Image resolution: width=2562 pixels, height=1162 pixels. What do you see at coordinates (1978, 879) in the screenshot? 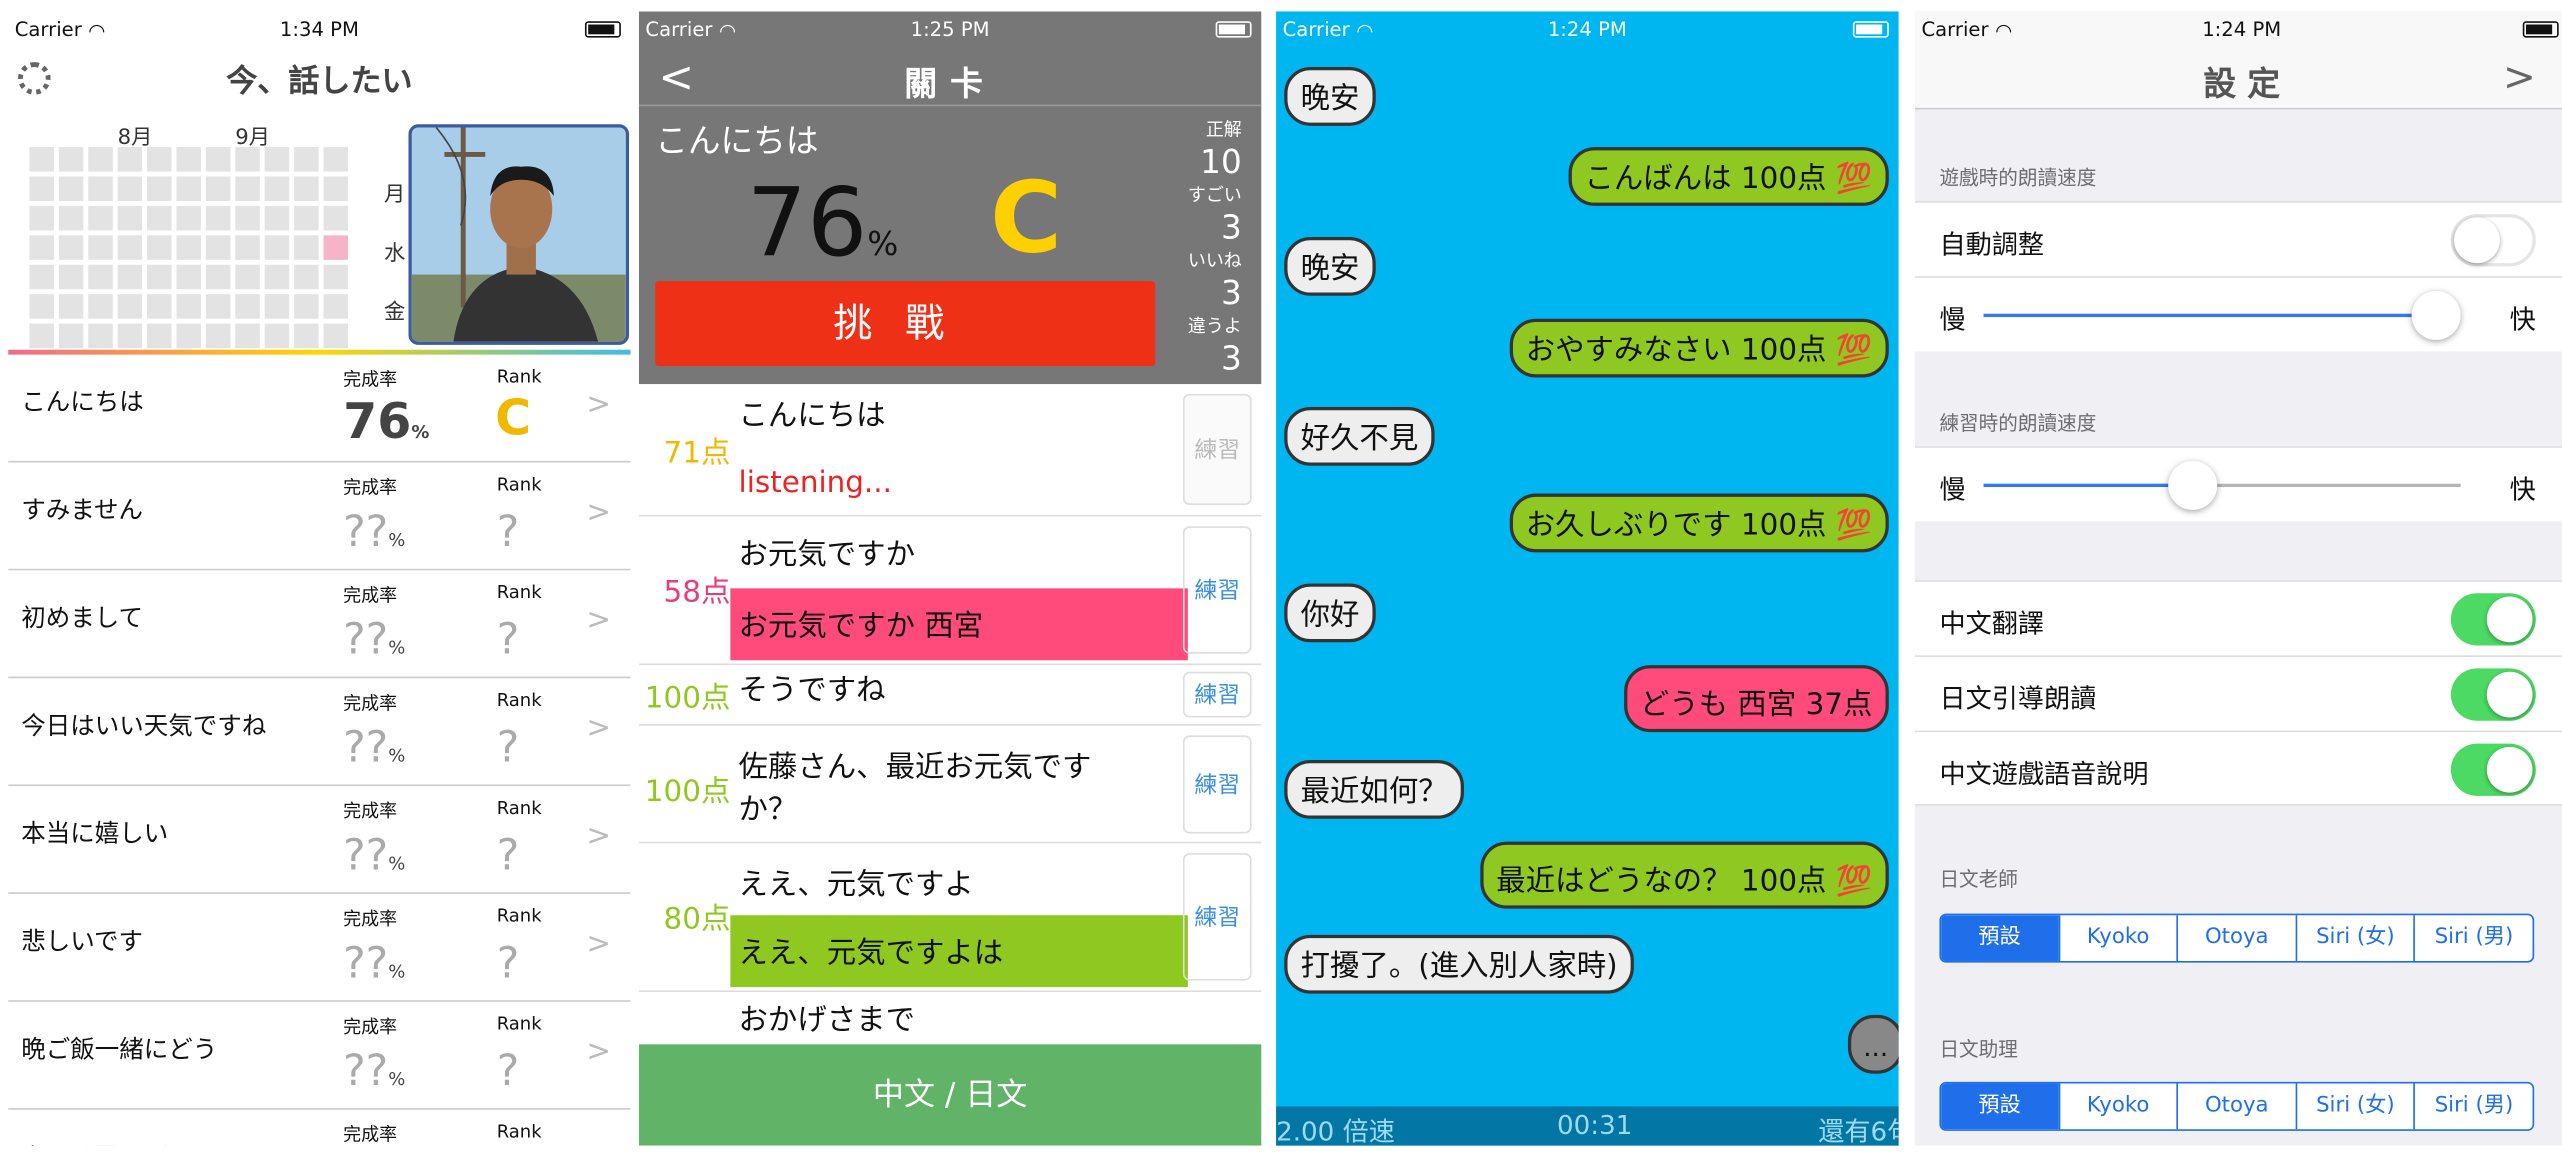
I see `section-header: 日文老師` at bounding box center [1978, 879].